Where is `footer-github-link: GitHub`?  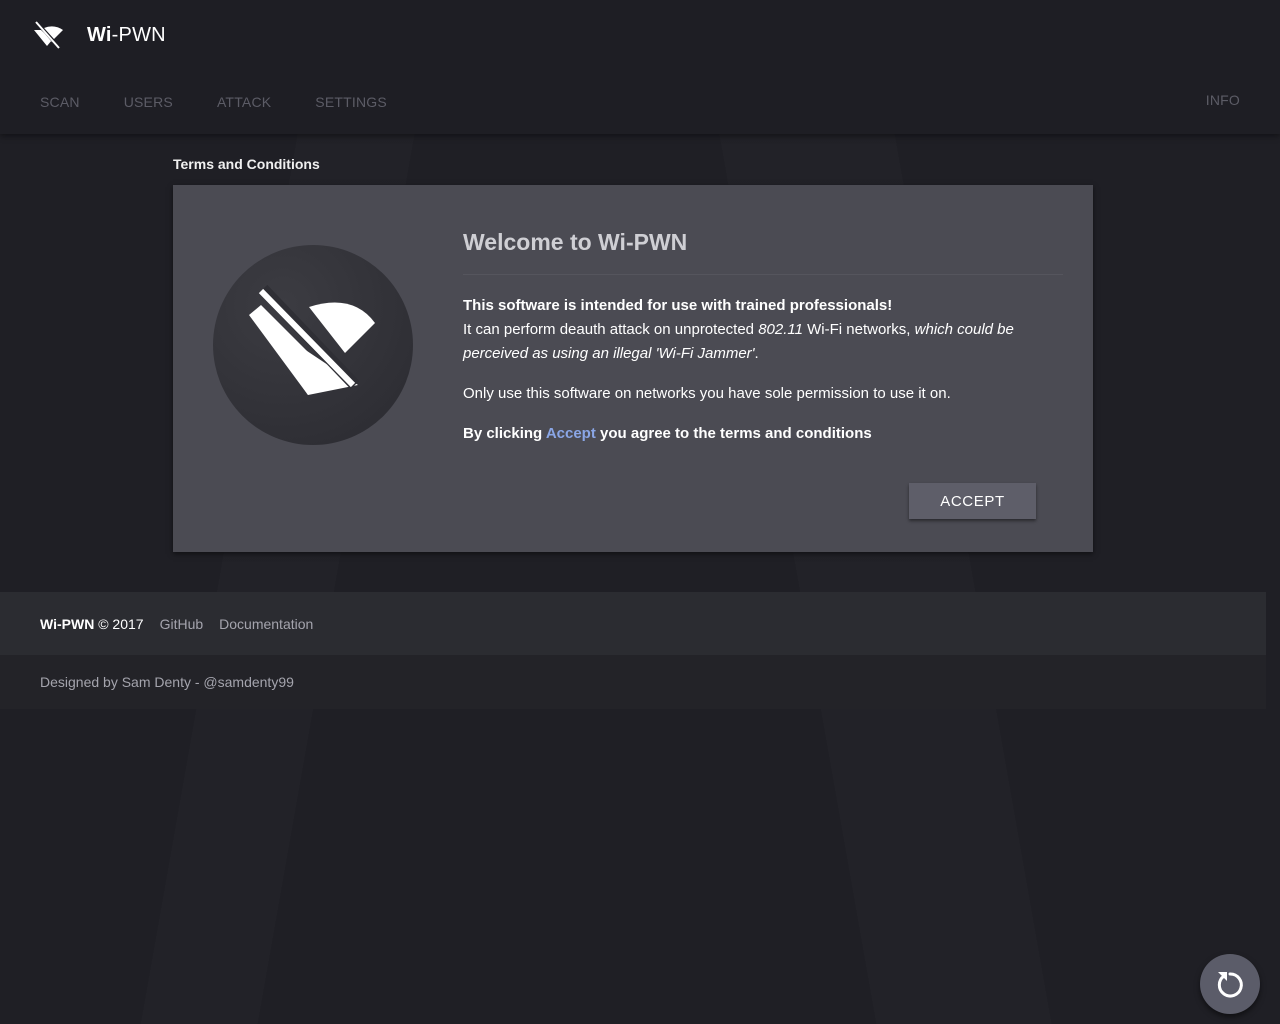 footer-github-link: GitHub is located at coordinates (182, 624).